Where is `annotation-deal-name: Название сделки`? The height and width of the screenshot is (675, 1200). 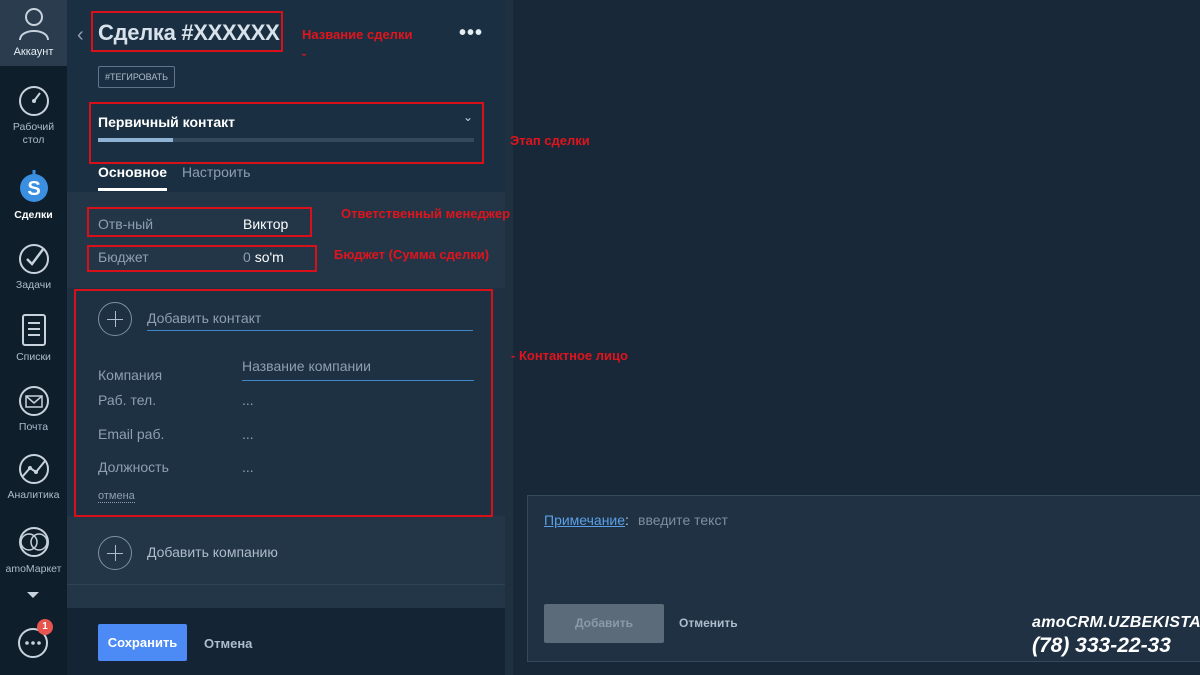 annotation-deal-name: Название сделки is located at coordinates (357, 34).